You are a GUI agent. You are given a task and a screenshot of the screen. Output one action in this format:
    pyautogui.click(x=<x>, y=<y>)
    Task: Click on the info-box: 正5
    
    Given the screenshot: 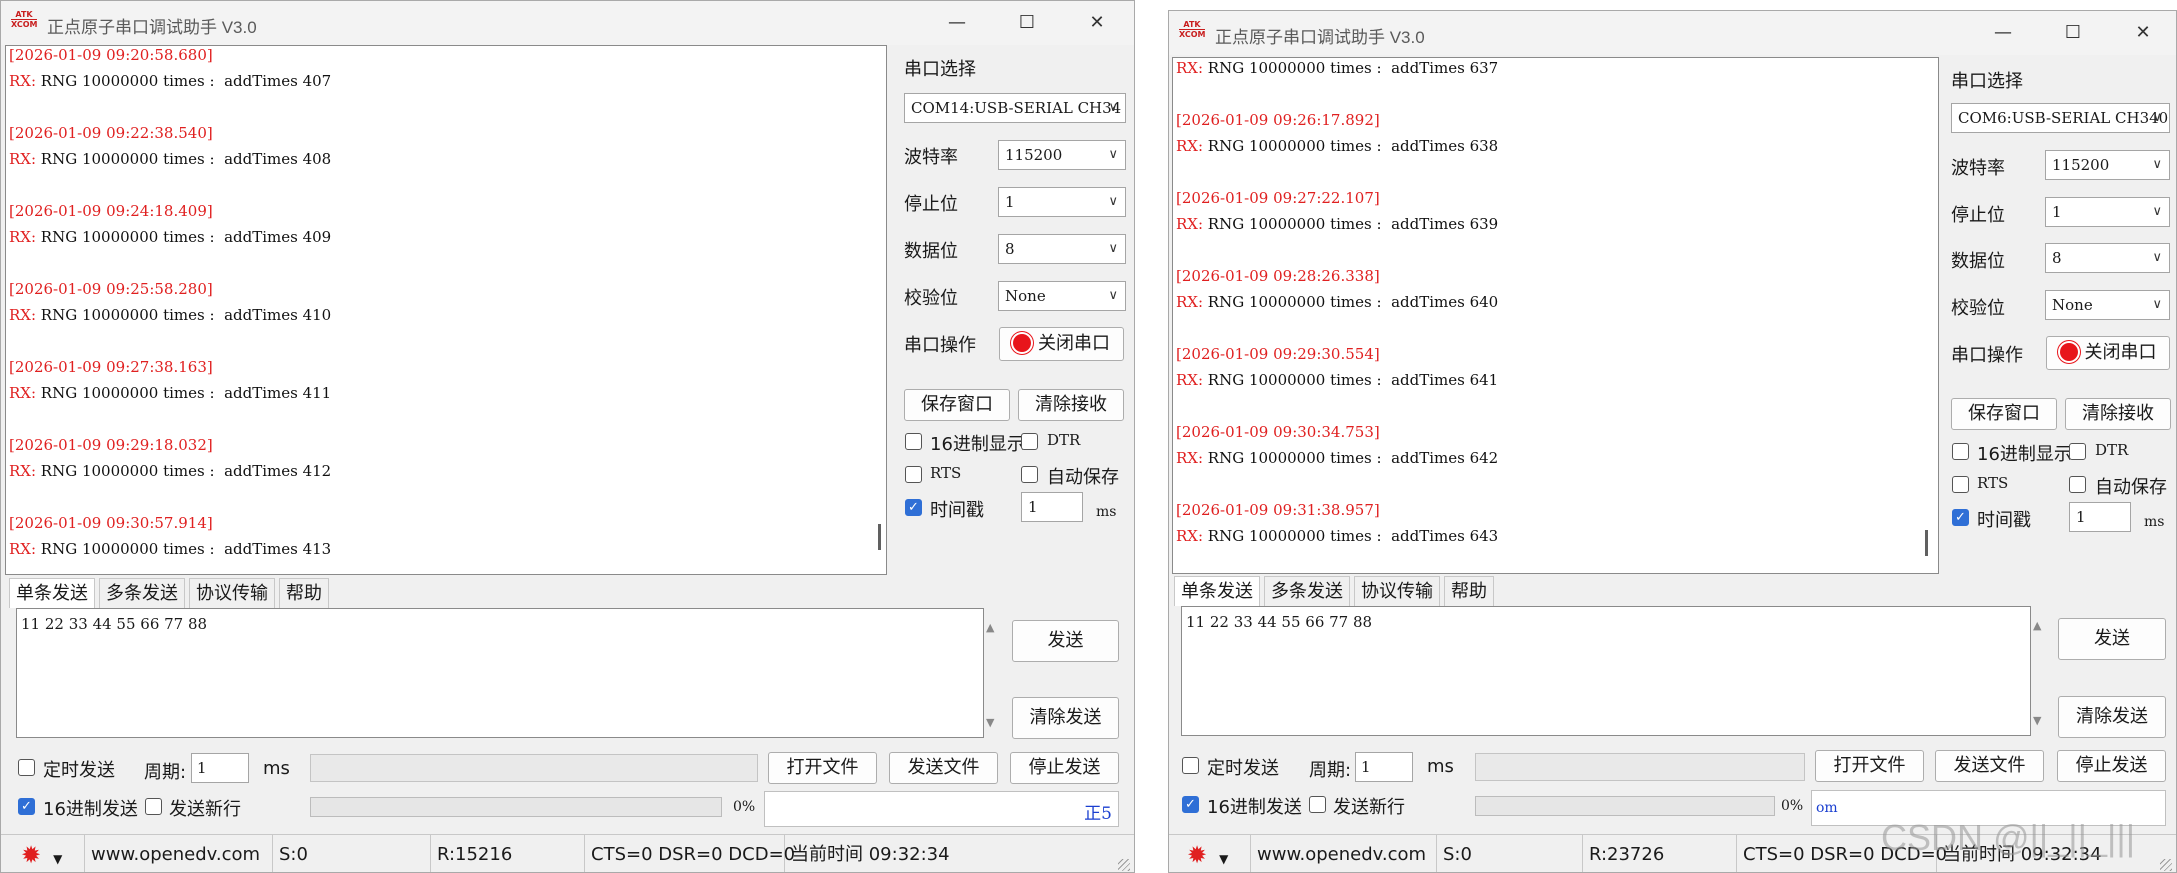 What is the action you would take?
    pyautogui.click(x=941, y=809)
    